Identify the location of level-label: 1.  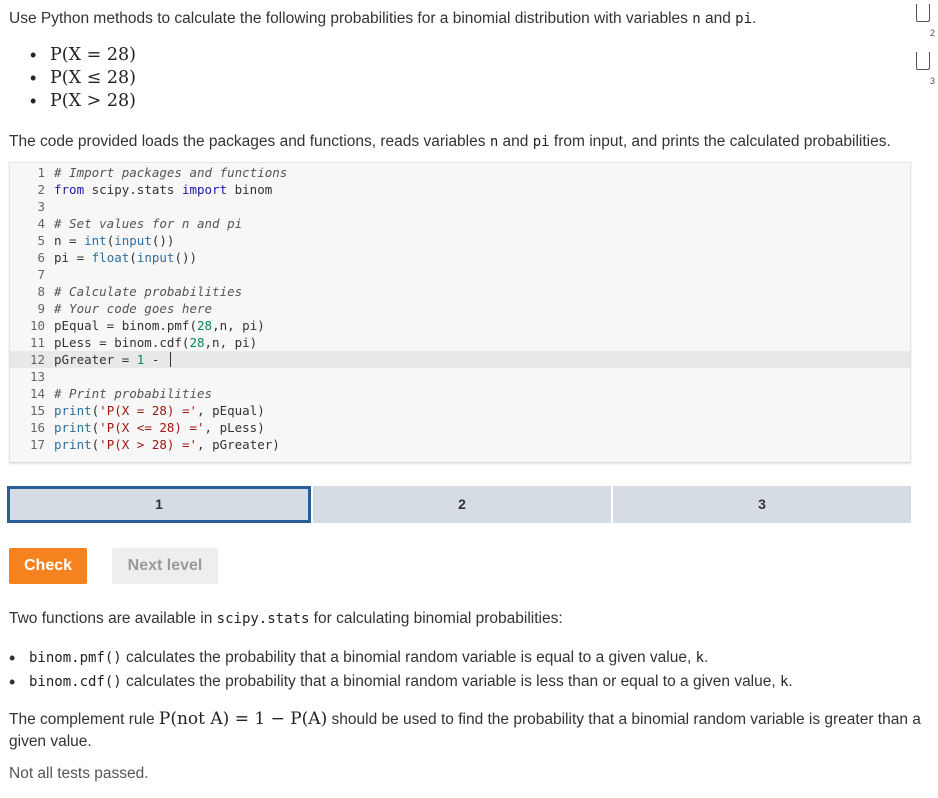
(159, 504).